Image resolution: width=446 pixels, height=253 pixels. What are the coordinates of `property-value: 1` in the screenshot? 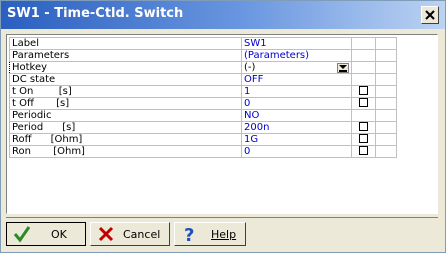 It's located at (296, 91).